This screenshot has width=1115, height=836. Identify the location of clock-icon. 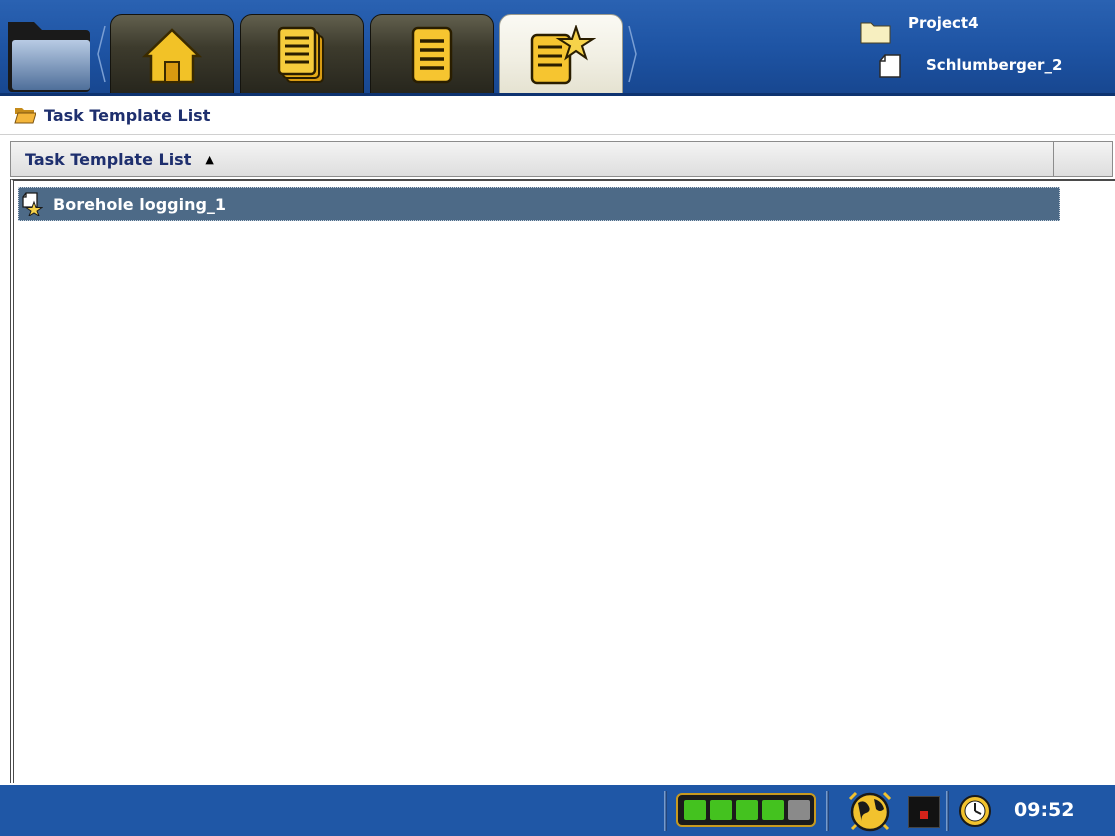
(975, 811).